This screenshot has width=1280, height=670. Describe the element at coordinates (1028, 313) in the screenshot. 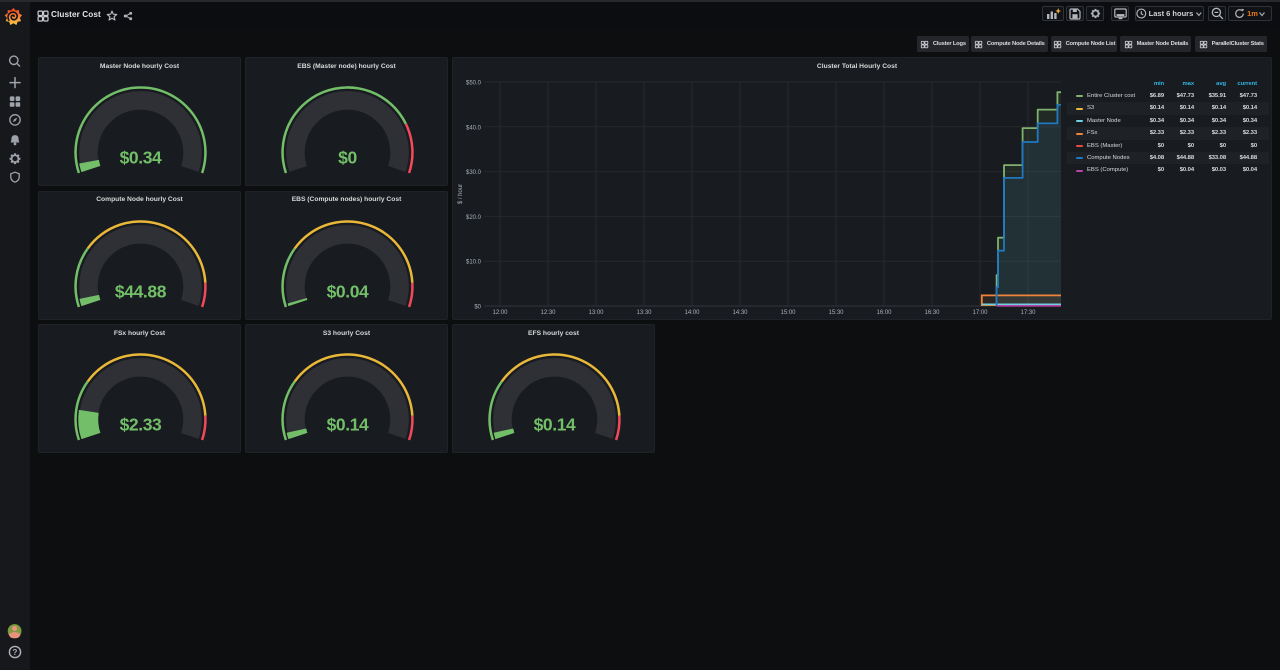

I see `svg-text: 17:30` at that location.